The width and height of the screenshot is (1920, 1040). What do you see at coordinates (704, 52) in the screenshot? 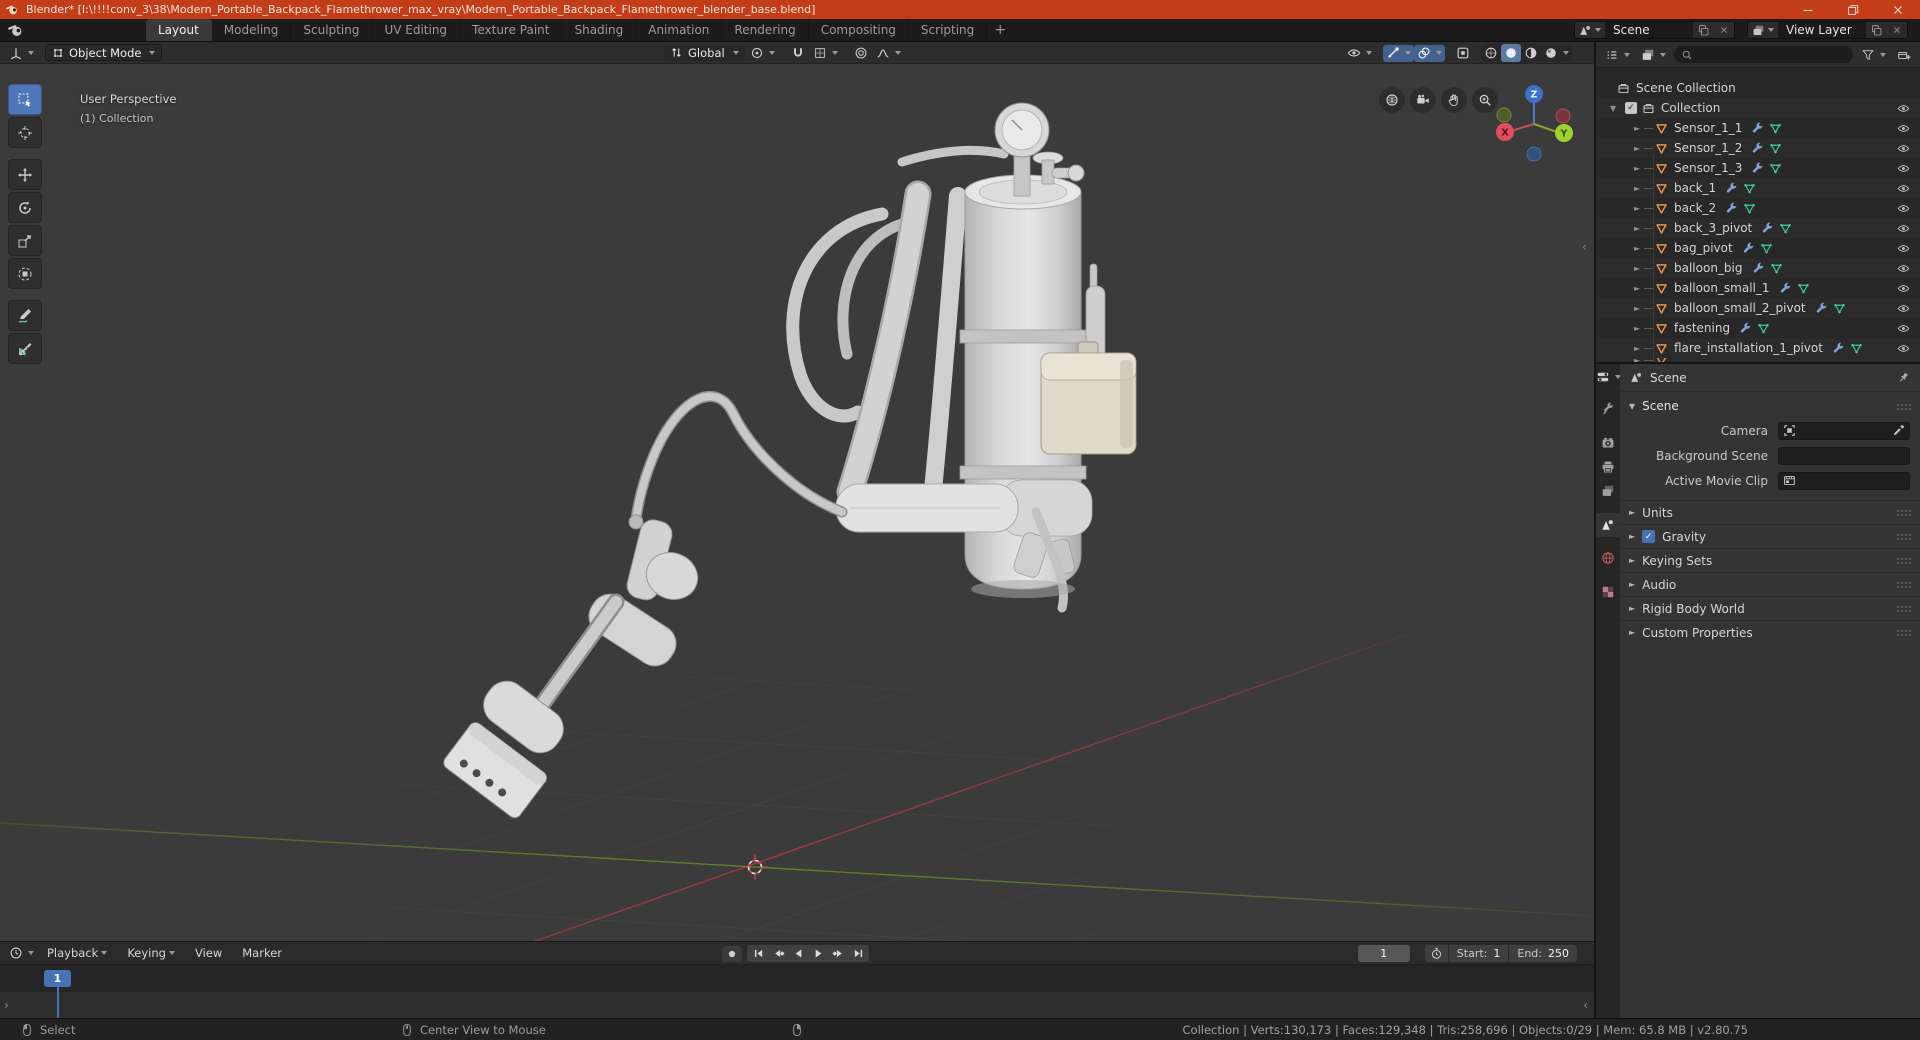
I see `orientation-select: Global` at bounding box center [704, 52].